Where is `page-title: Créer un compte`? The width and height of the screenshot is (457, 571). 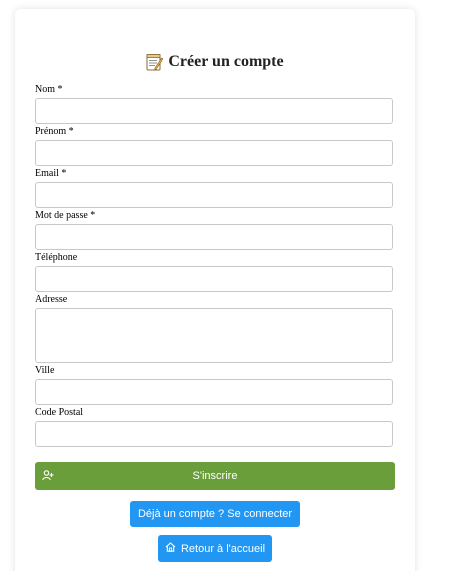
page-title: Créer un compte is located at coordinates (215, 62).